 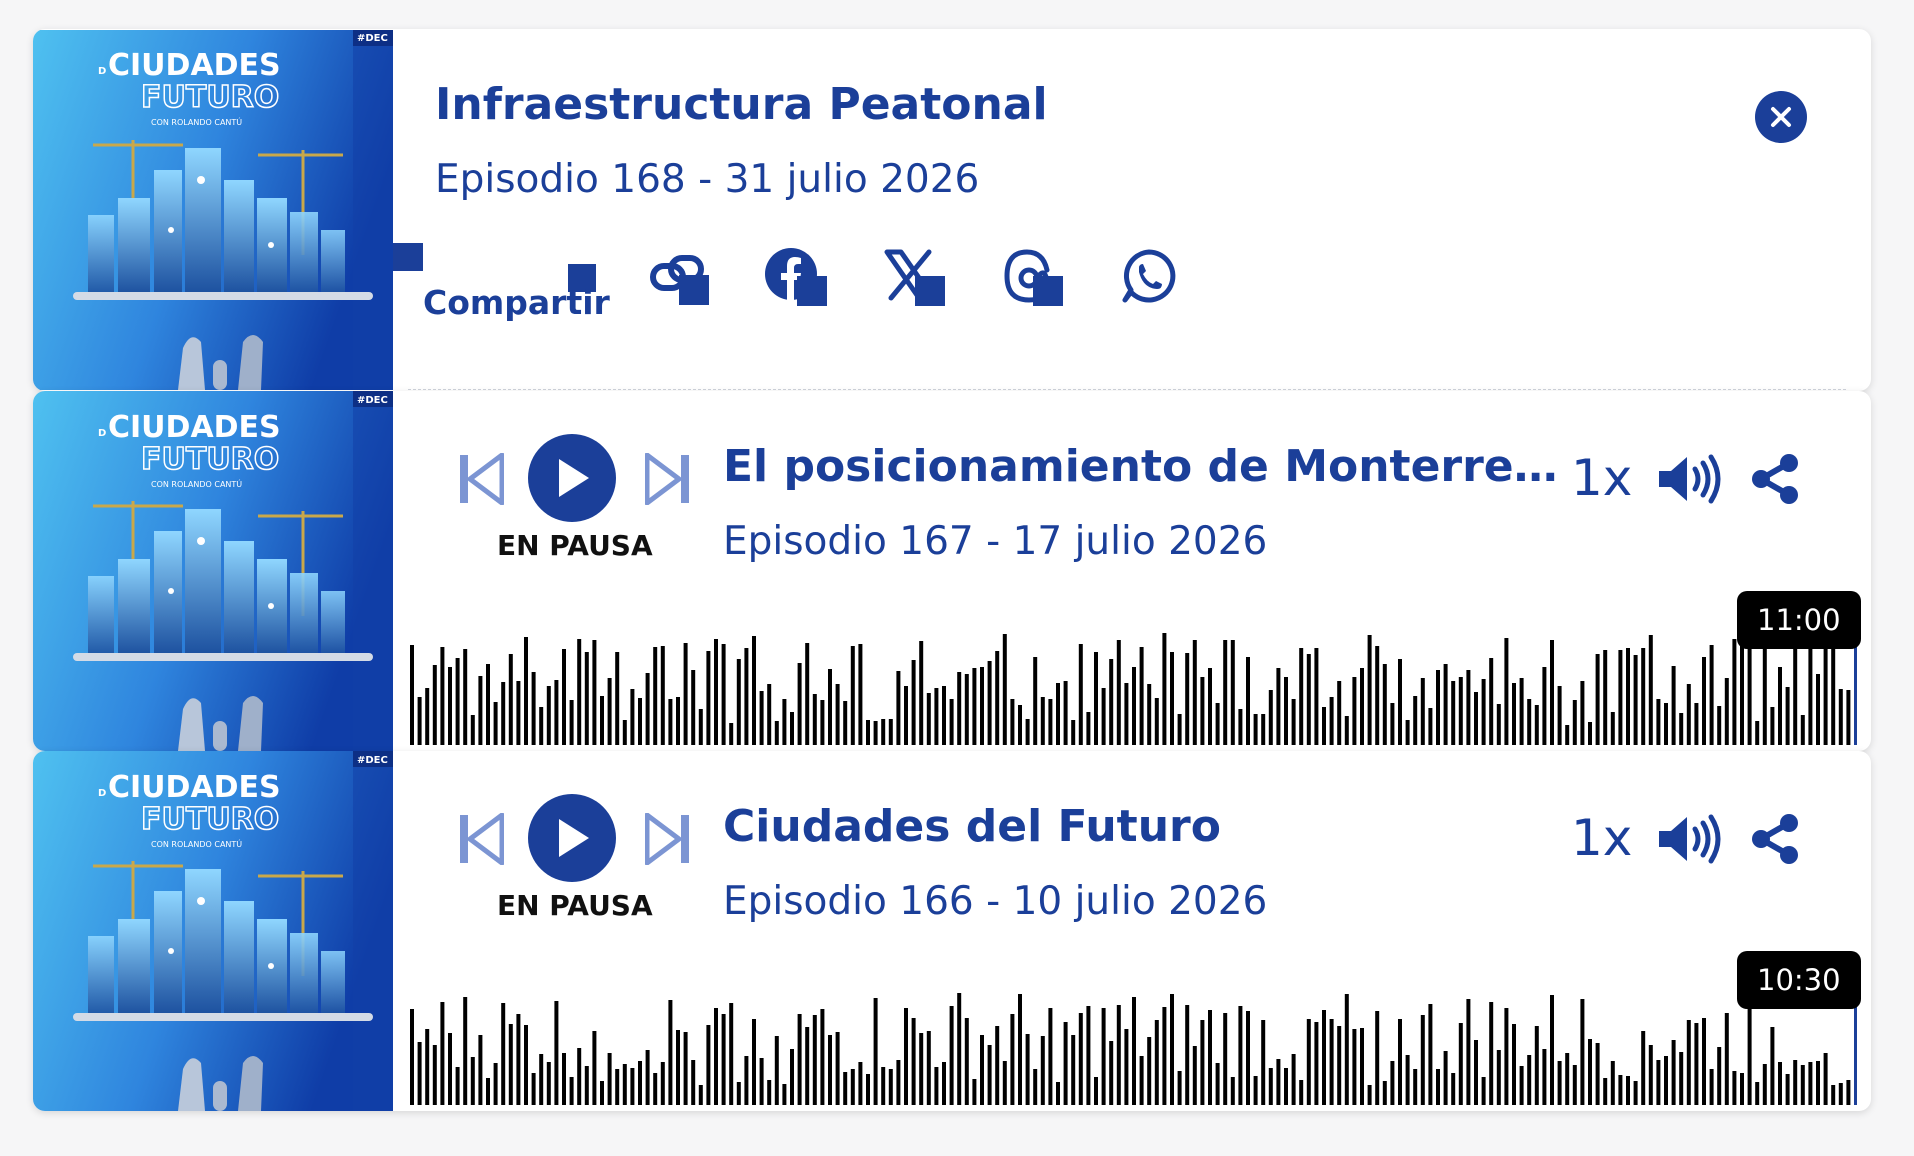 What do you see at coordinates (677, 276) in the screenshot?
I see `copy-link-button` at bounding box center [677, 276].